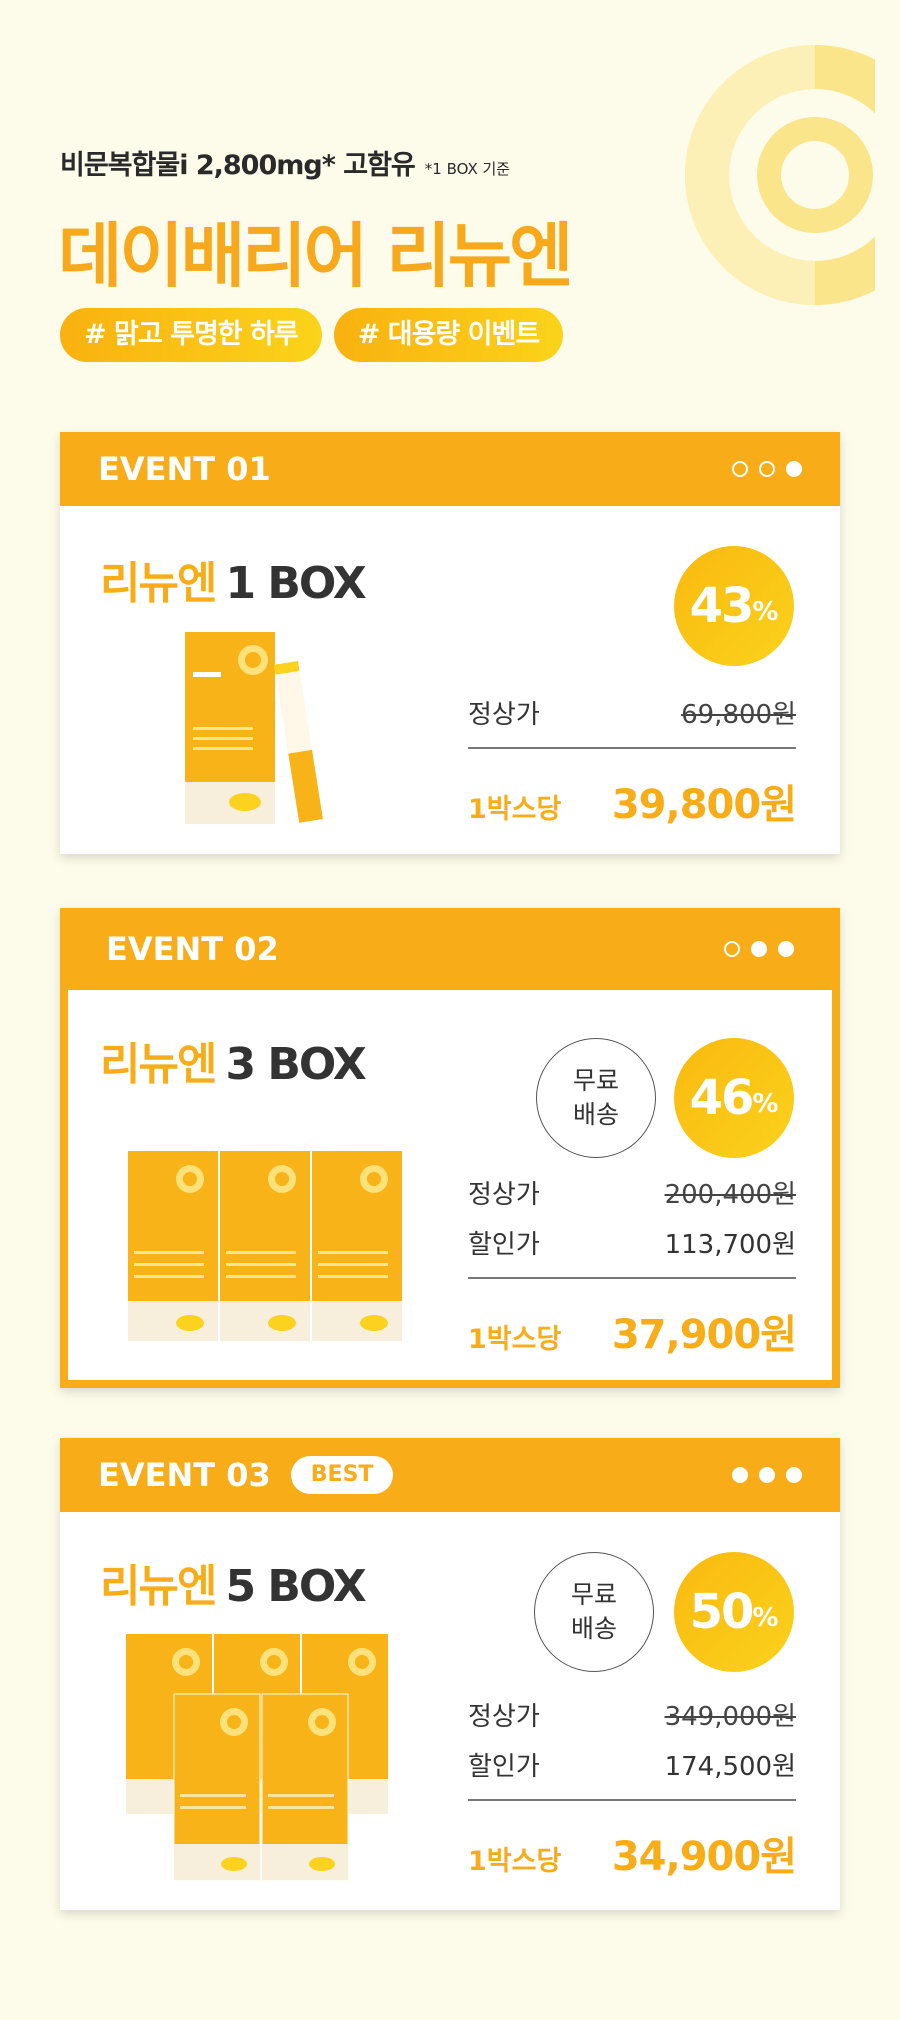  Describe the element at coordinates (730, 1195) in the screenshot. I see `regular-price: 200,400원` at that location.